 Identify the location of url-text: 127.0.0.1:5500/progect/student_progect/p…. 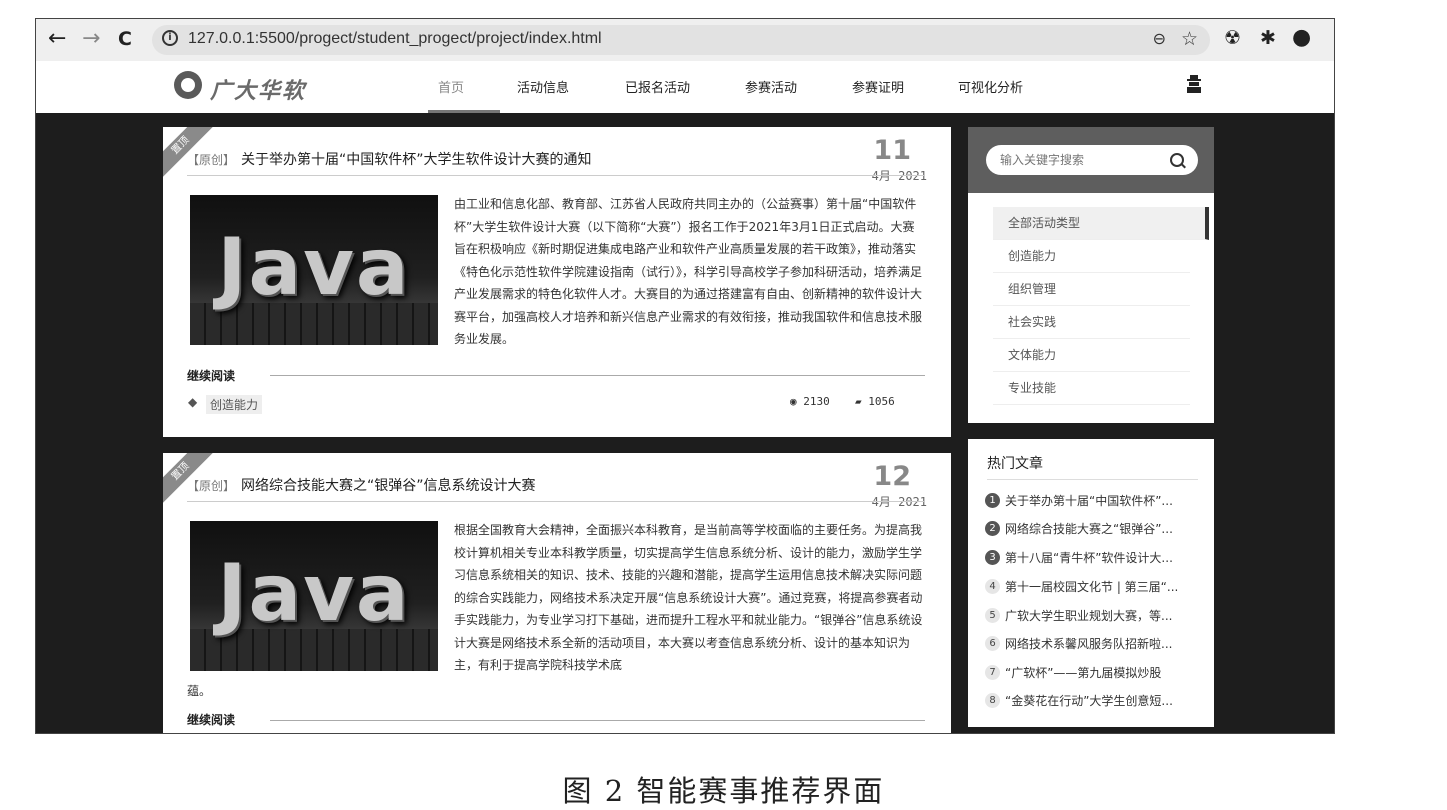
(395, 39).